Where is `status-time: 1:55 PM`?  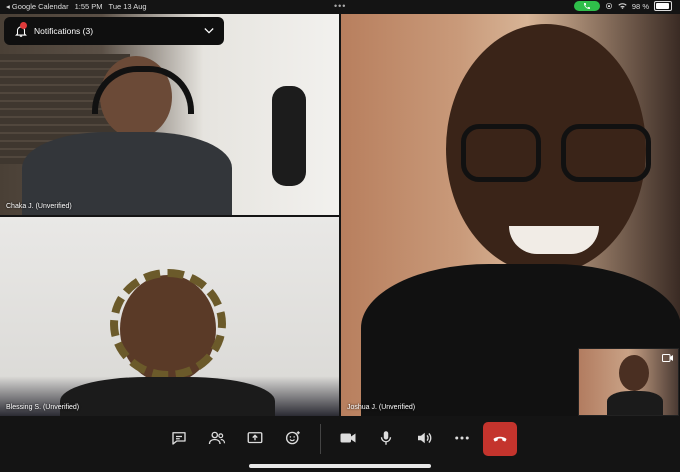
status-time: 1:55 PM is located at coordinates (88, 6).